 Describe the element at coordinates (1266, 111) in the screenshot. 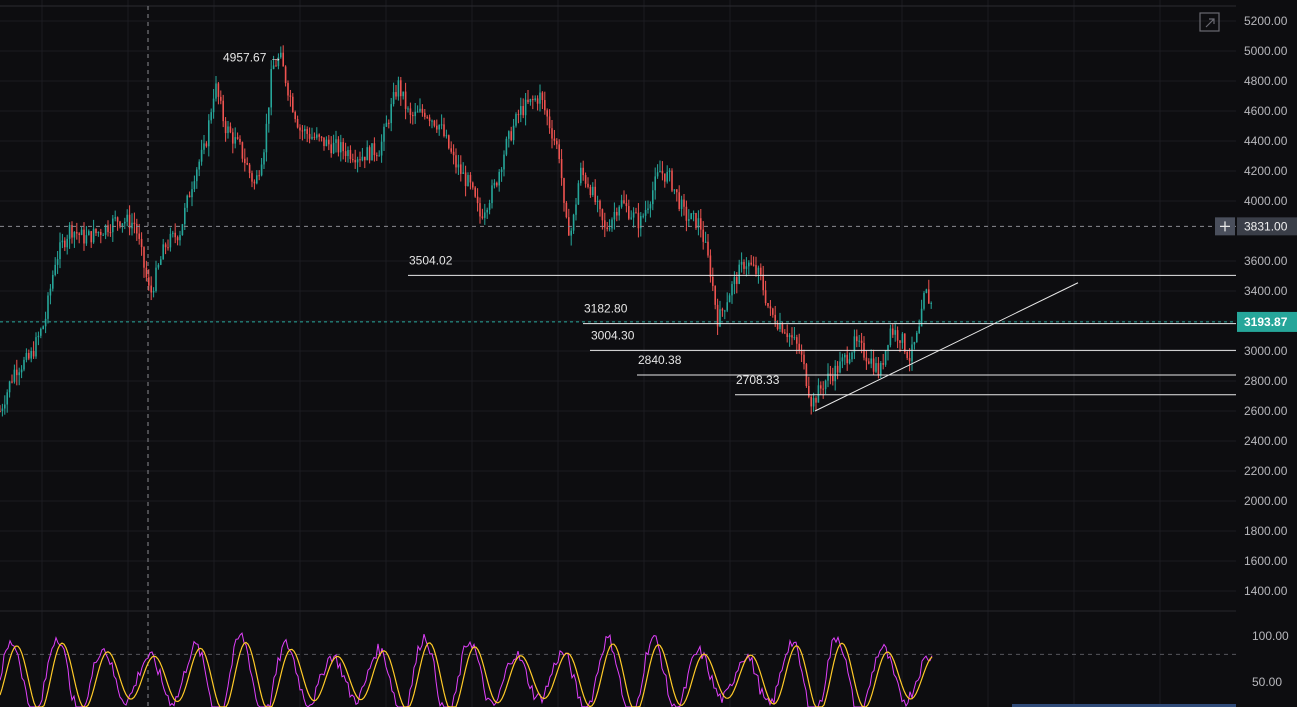

I see `axis-tick: 4600.00` at that location.